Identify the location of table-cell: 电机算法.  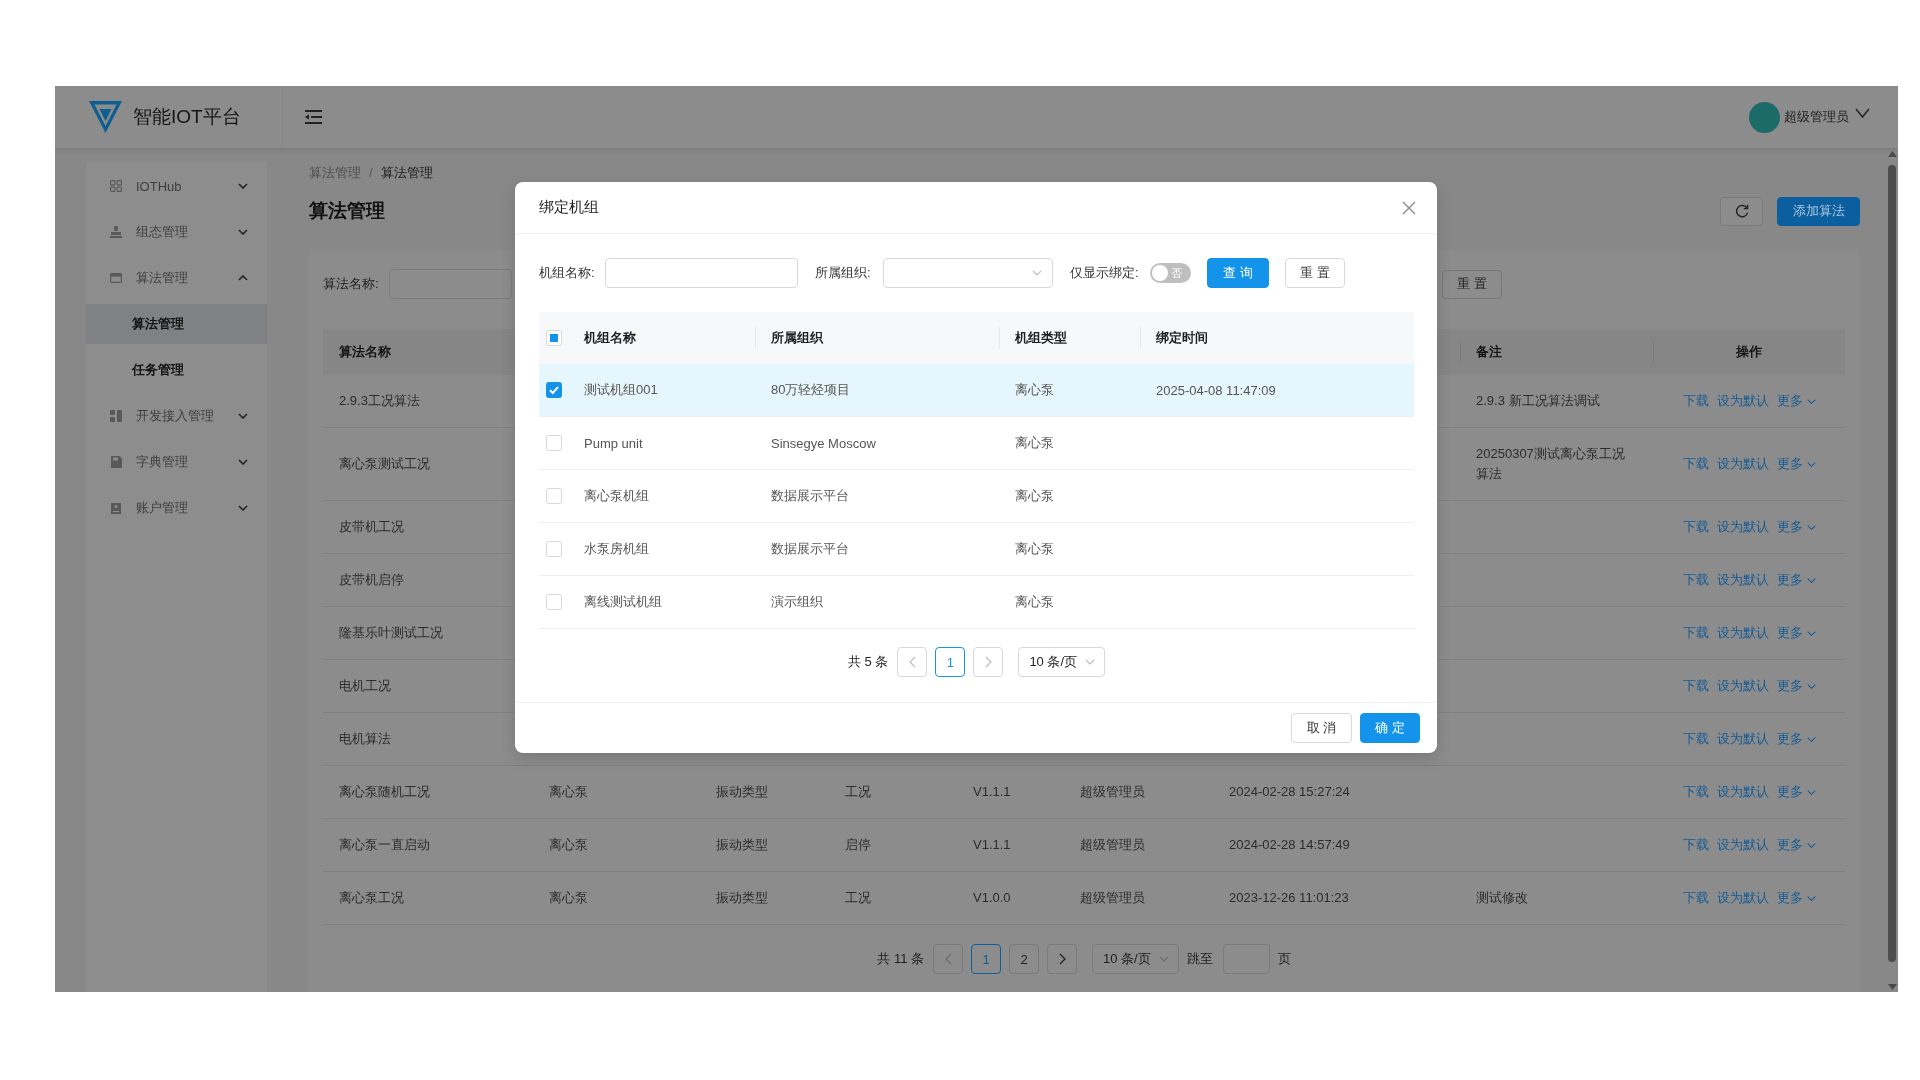
(365, 738).